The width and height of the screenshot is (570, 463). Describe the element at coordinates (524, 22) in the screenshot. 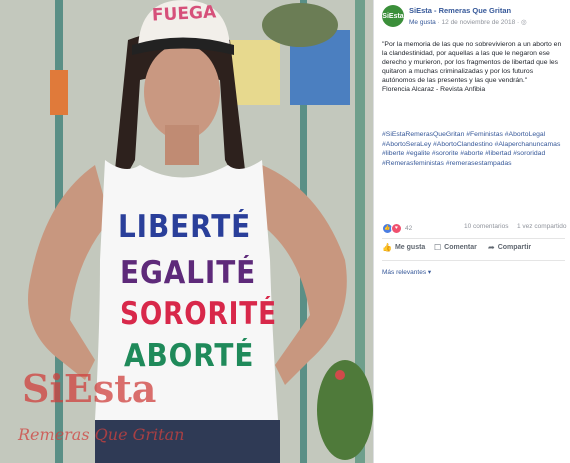

I see `globe-icon: ◎` at that location.